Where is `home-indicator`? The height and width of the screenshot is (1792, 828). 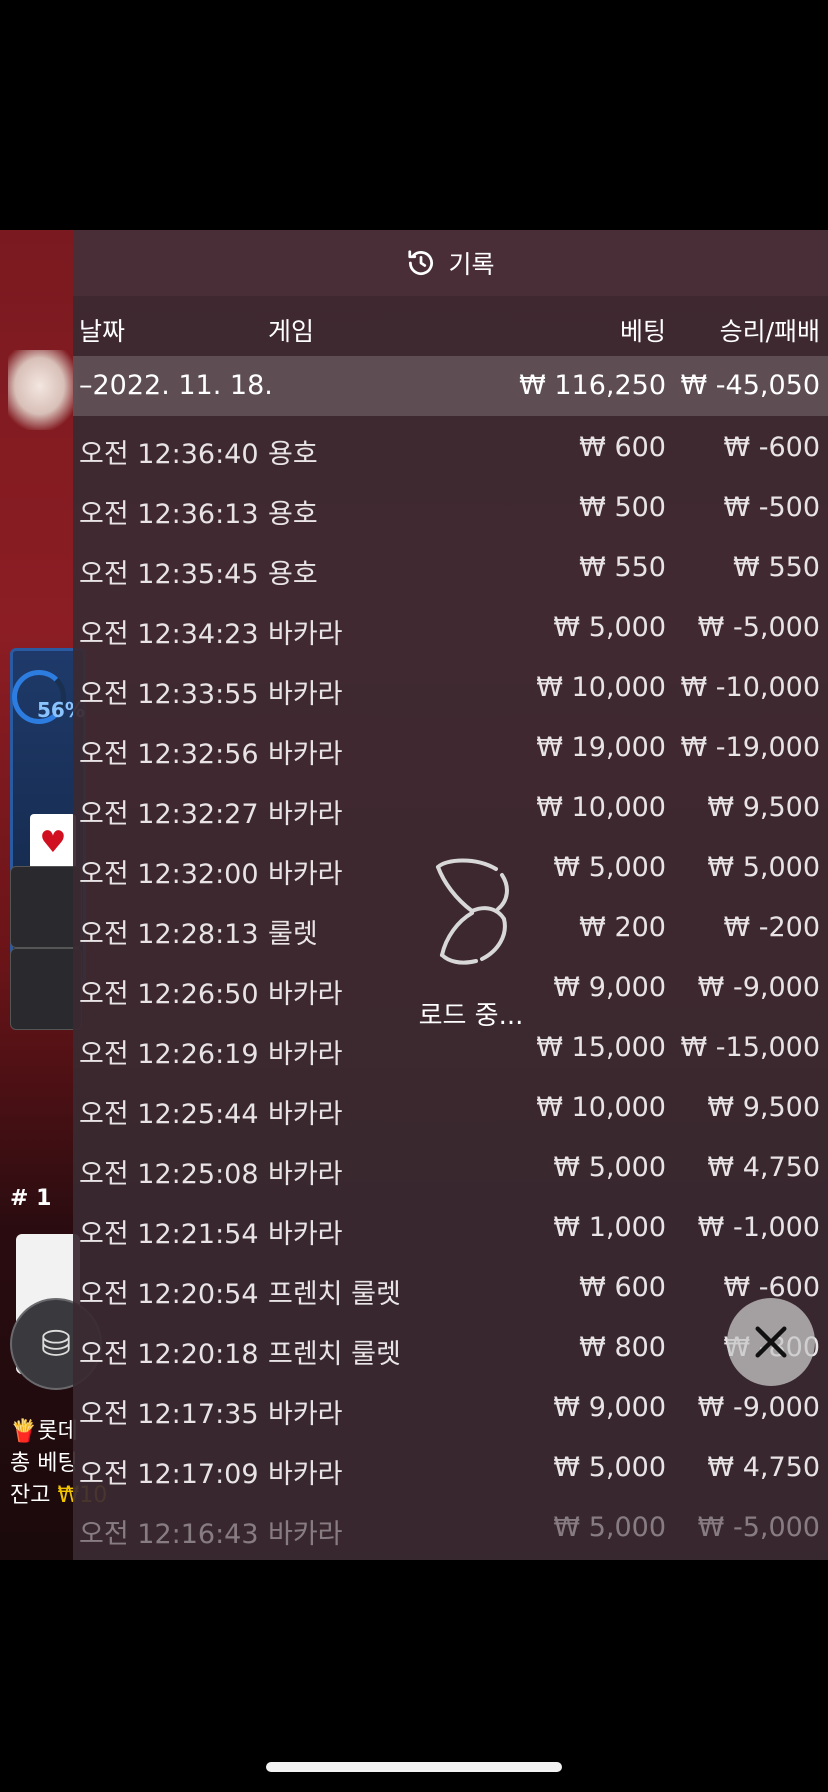
home-indicator is located at coordinates (414, 1767).